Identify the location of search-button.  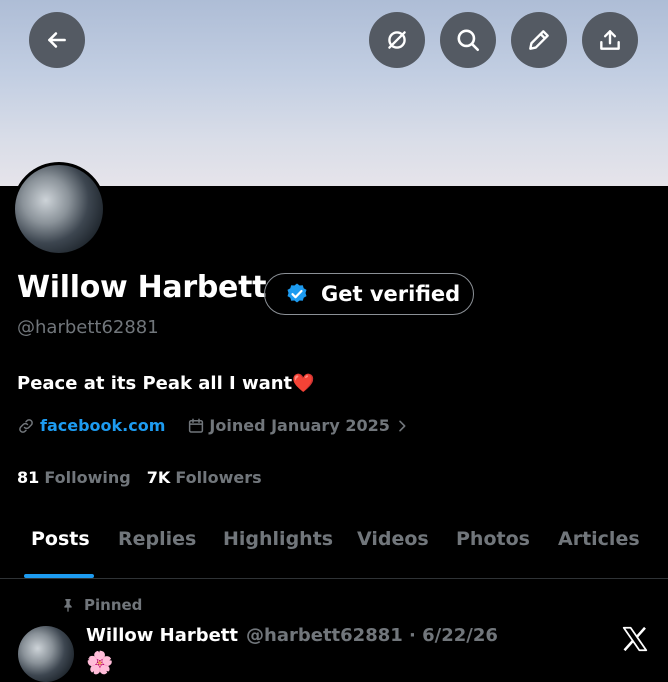
(468, 40).